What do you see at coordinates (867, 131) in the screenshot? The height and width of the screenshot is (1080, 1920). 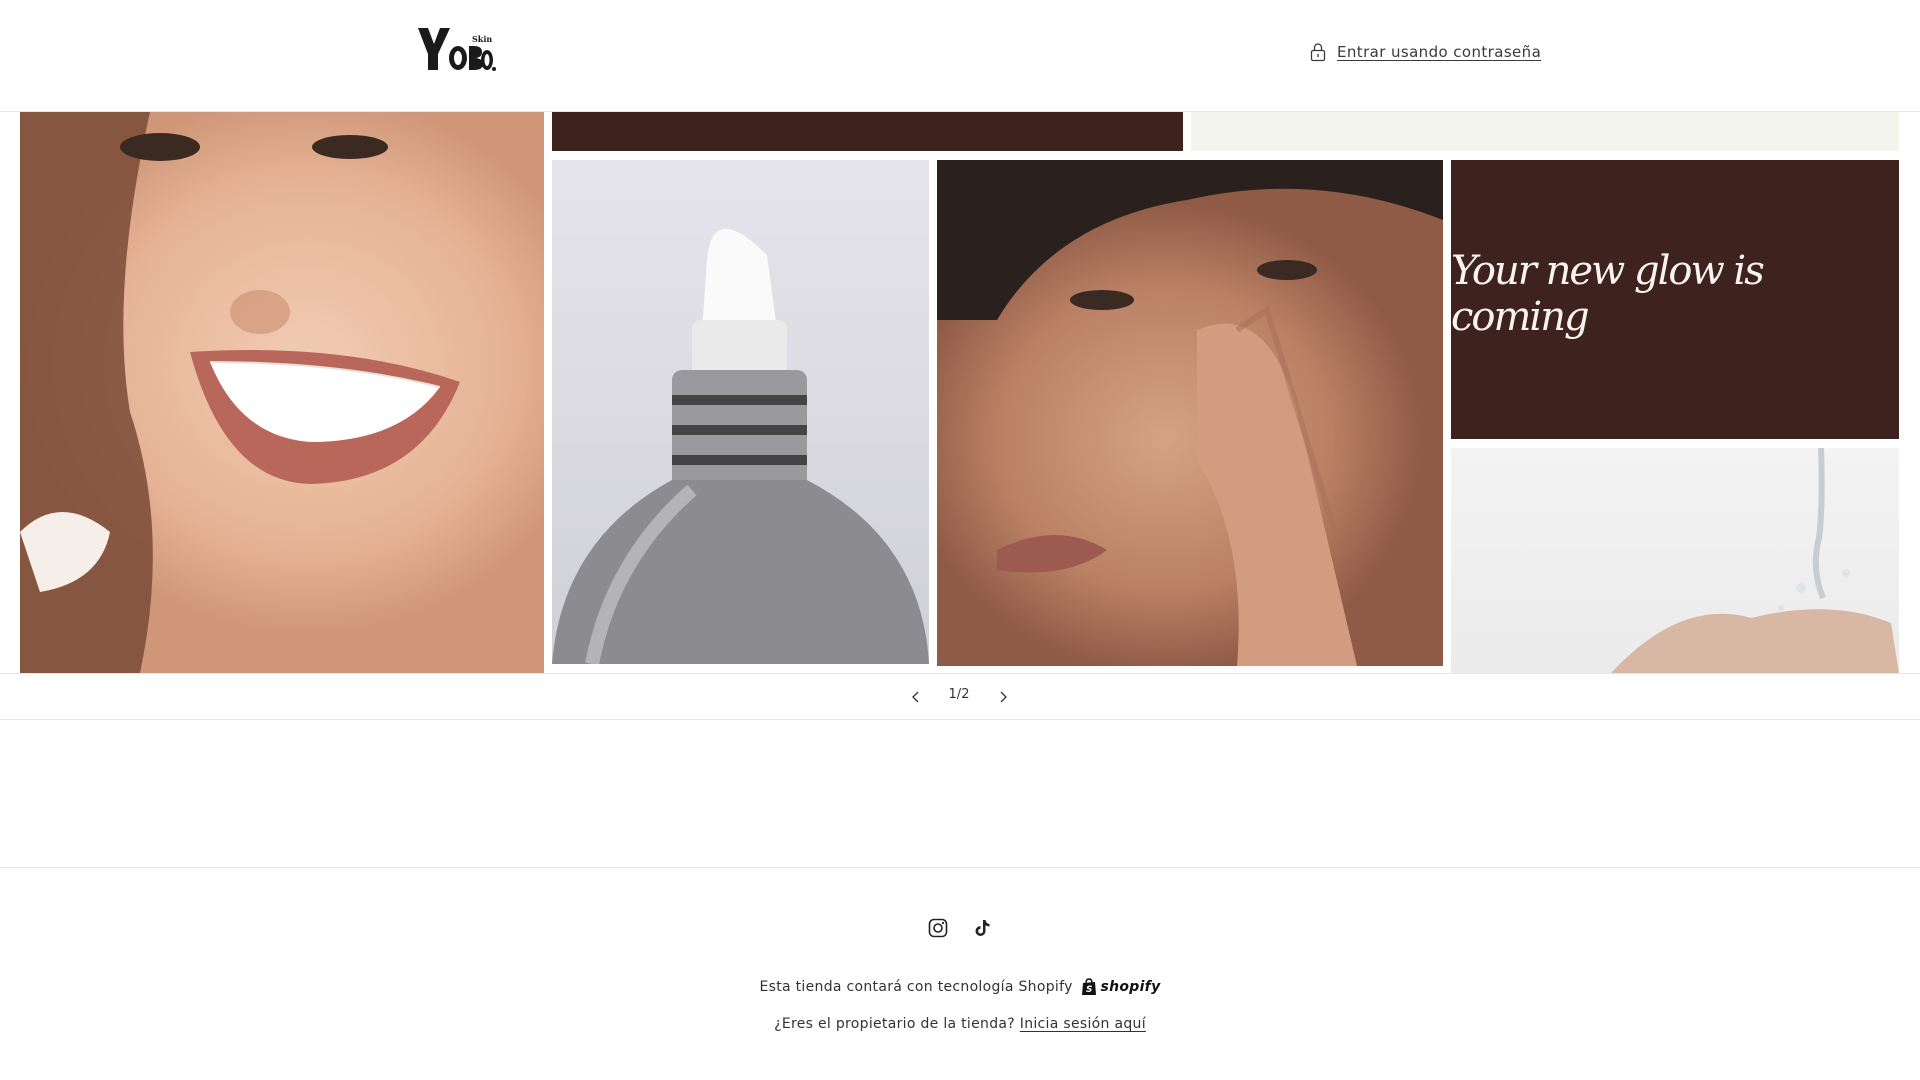 I see `brown-tile-top` at bounding box center [867, 131].